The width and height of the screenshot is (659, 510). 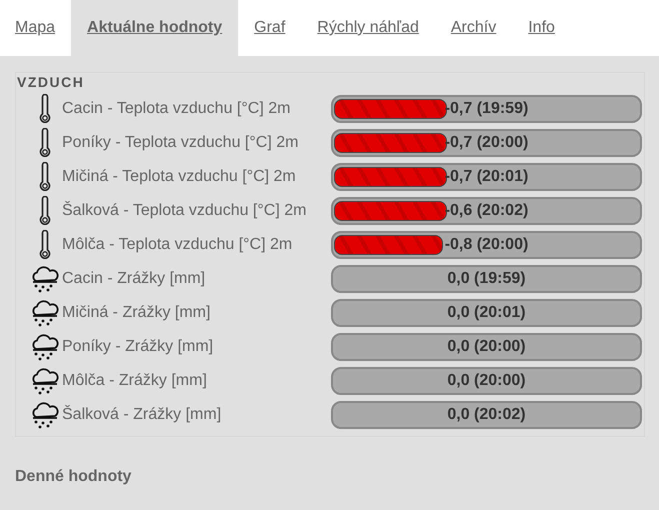 I want to click on sensor-label: Mičiná - Teplota vzduchu [°C] 2m, so click(x=179, y=177).